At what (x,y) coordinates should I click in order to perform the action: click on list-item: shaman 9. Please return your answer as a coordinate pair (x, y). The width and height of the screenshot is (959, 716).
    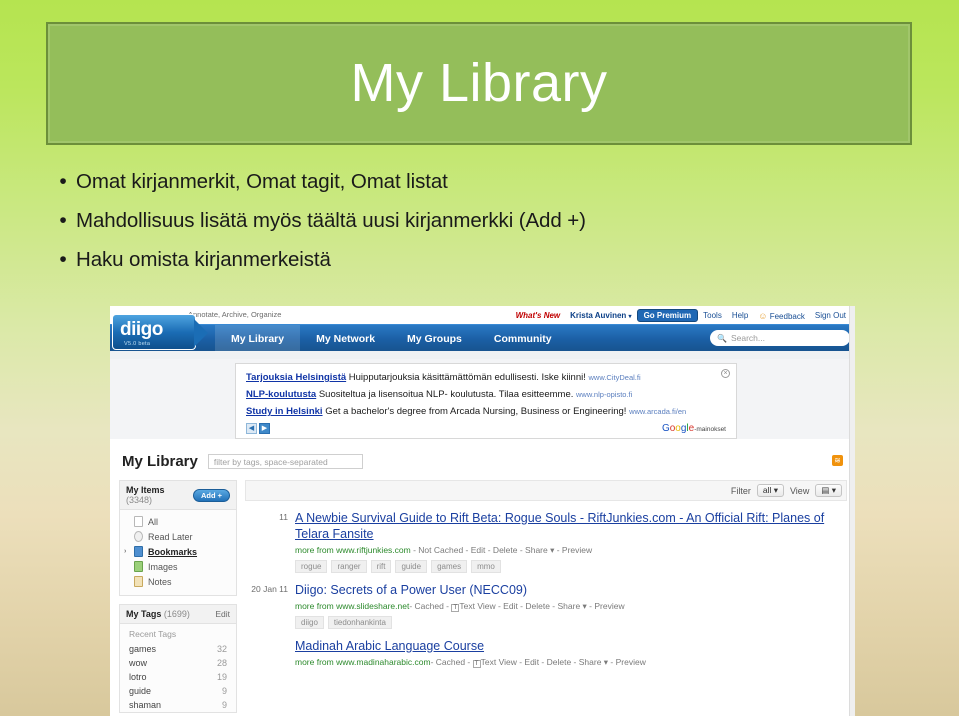
    Looking at the image, I should click on (178, 705).